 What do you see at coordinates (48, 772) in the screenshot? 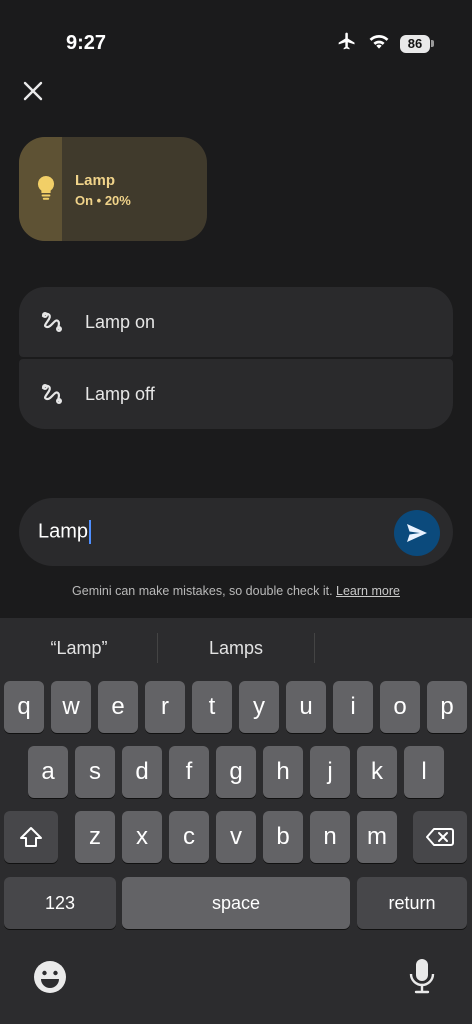
I see `key-a: a` at bounding box center [48, 772].